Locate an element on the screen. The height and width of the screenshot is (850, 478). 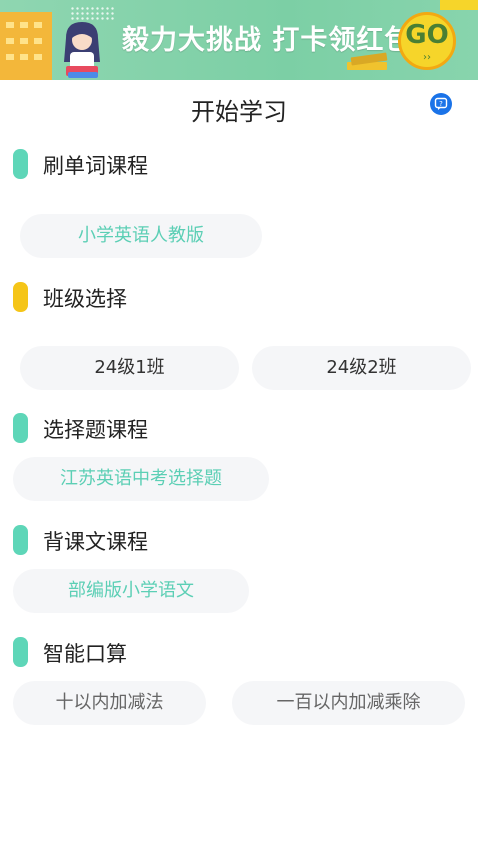
promo-banner: 毅力大挑战 打卡领红包 GO ›› is located at coordinates (239, 40).